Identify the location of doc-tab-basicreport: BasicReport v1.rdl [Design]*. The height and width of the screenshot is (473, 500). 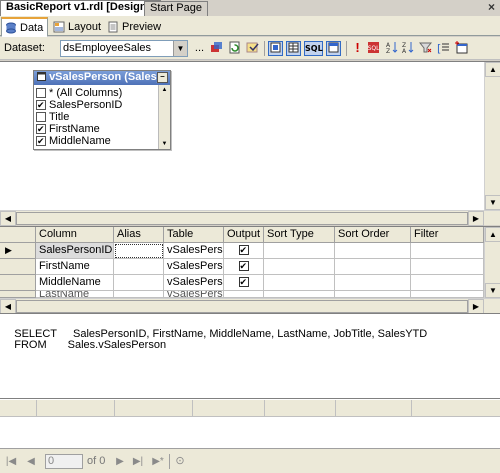
(80, 8).